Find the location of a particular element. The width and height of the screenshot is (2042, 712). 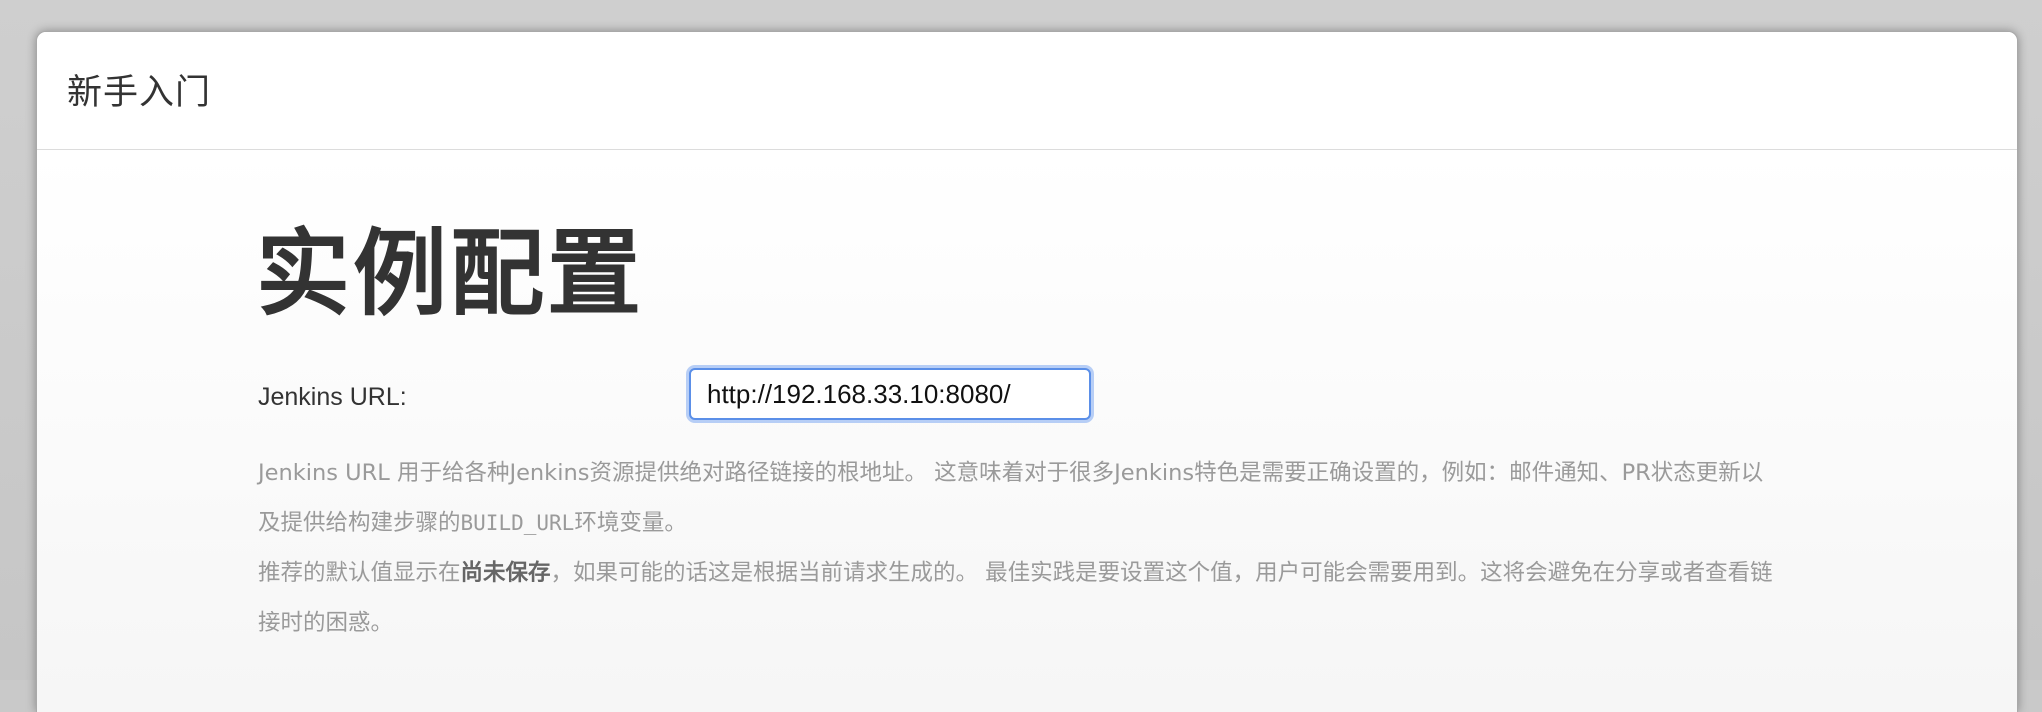

build-url-code: BUILD_URL is located at coordinates (517, 523).